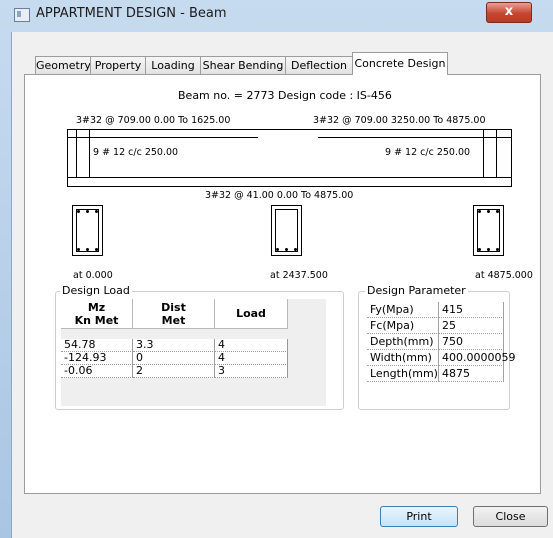  I want to click on param-label-fc: Fc(Mpa), so click(403, 326).